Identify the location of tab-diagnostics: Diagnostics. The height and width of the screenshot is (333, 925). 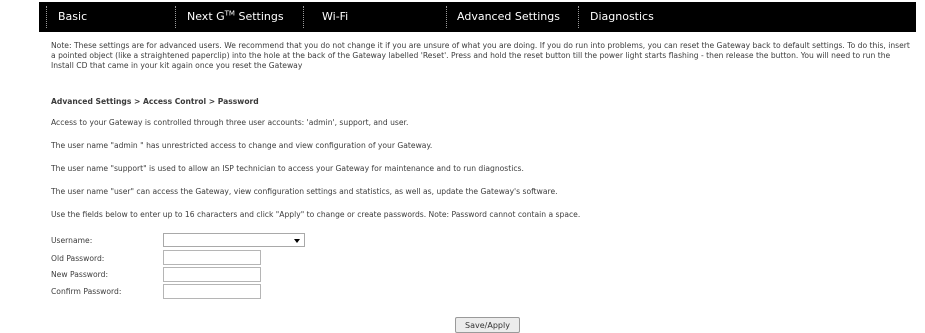
(622, 17).